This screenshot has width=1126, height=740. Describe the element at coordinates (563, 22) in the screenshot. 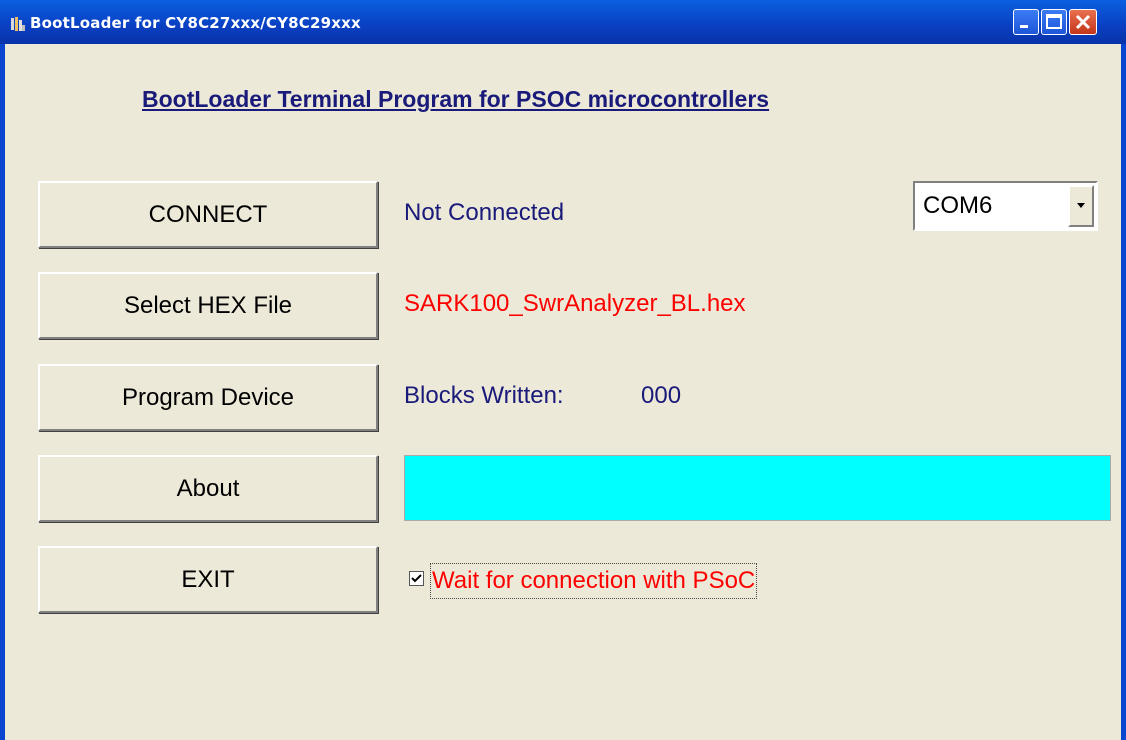

I see `window-titlebar: BootLoader for CY8C27xxx/CY8C29xxx` at that location.